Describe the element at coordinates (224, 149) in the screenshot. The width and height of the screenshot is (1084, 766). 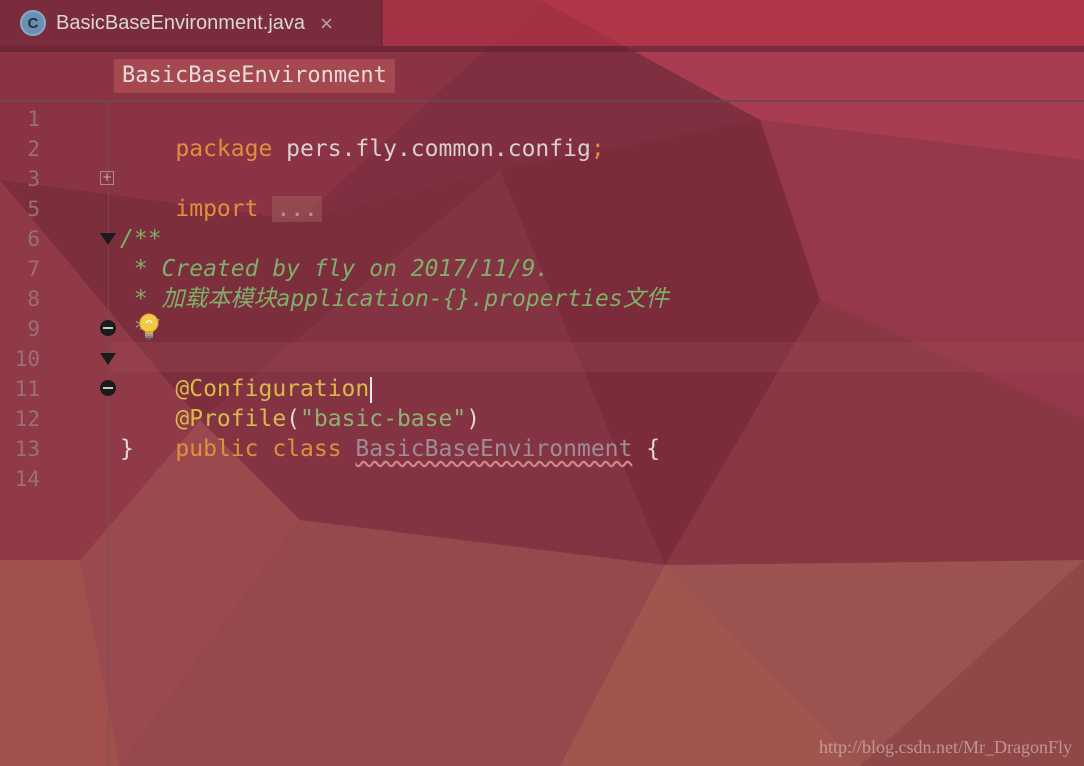
I see `keyword: package` at that location.